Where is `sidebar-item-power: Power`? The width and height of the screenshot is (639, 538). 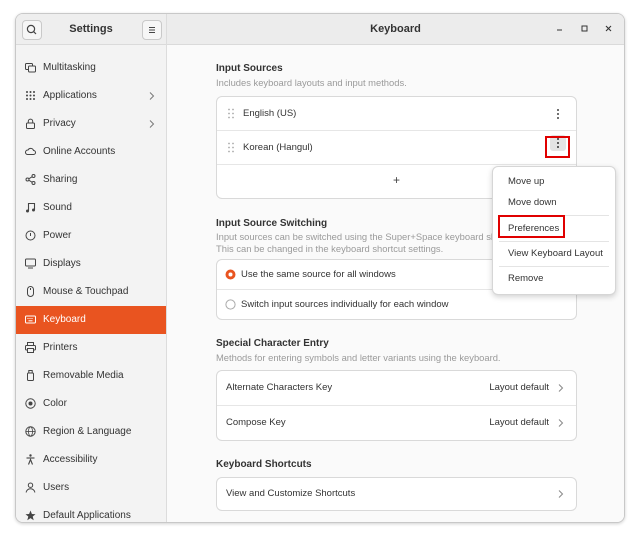
sidebar-item-power: Power is located at coordinates (91, 236).